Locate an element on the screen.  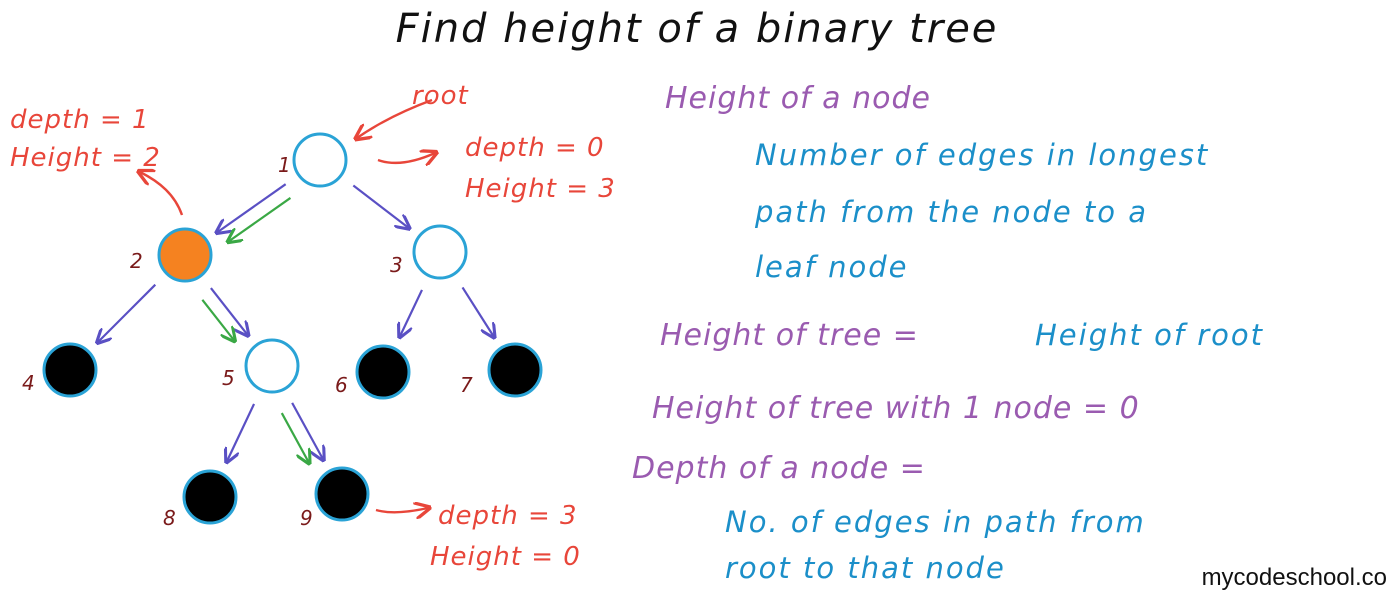
node1-height-label: Height = 3 is located at coordinates (540, 189).